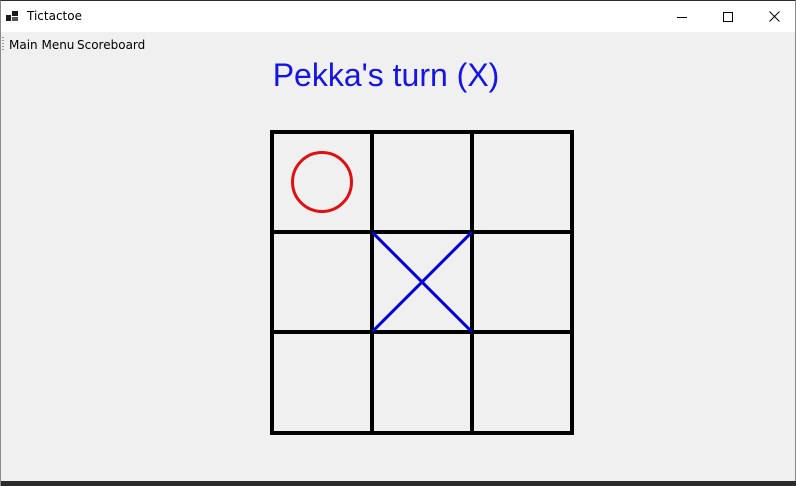 The width and height of the screenshot is (796, 486). What do you see at coordinates (12, 16) in the screenshot?
I see `app-grid-icon` at bounding box center [12, 16].